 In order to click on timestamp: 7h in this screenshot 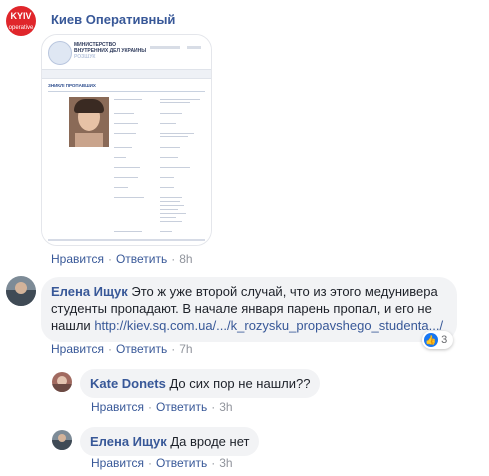, I will do `click(185, 349)`.